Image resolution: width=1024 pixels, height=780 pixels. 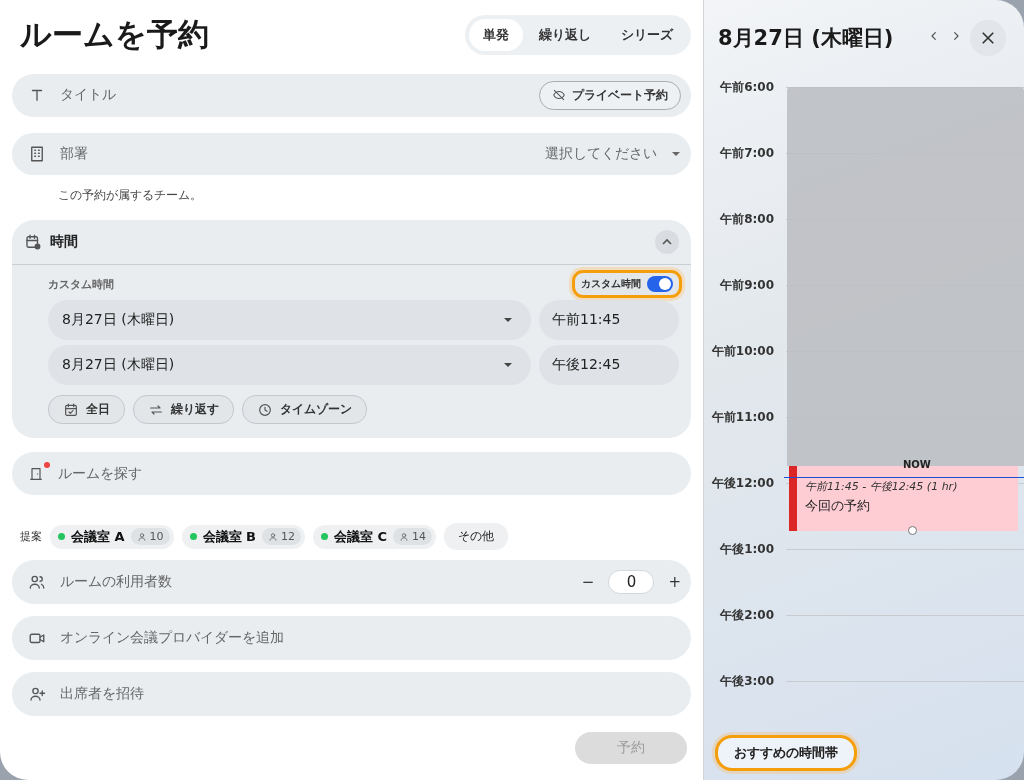 I want to click on hour-label: 午後12:00, so click(x=742, y=483).